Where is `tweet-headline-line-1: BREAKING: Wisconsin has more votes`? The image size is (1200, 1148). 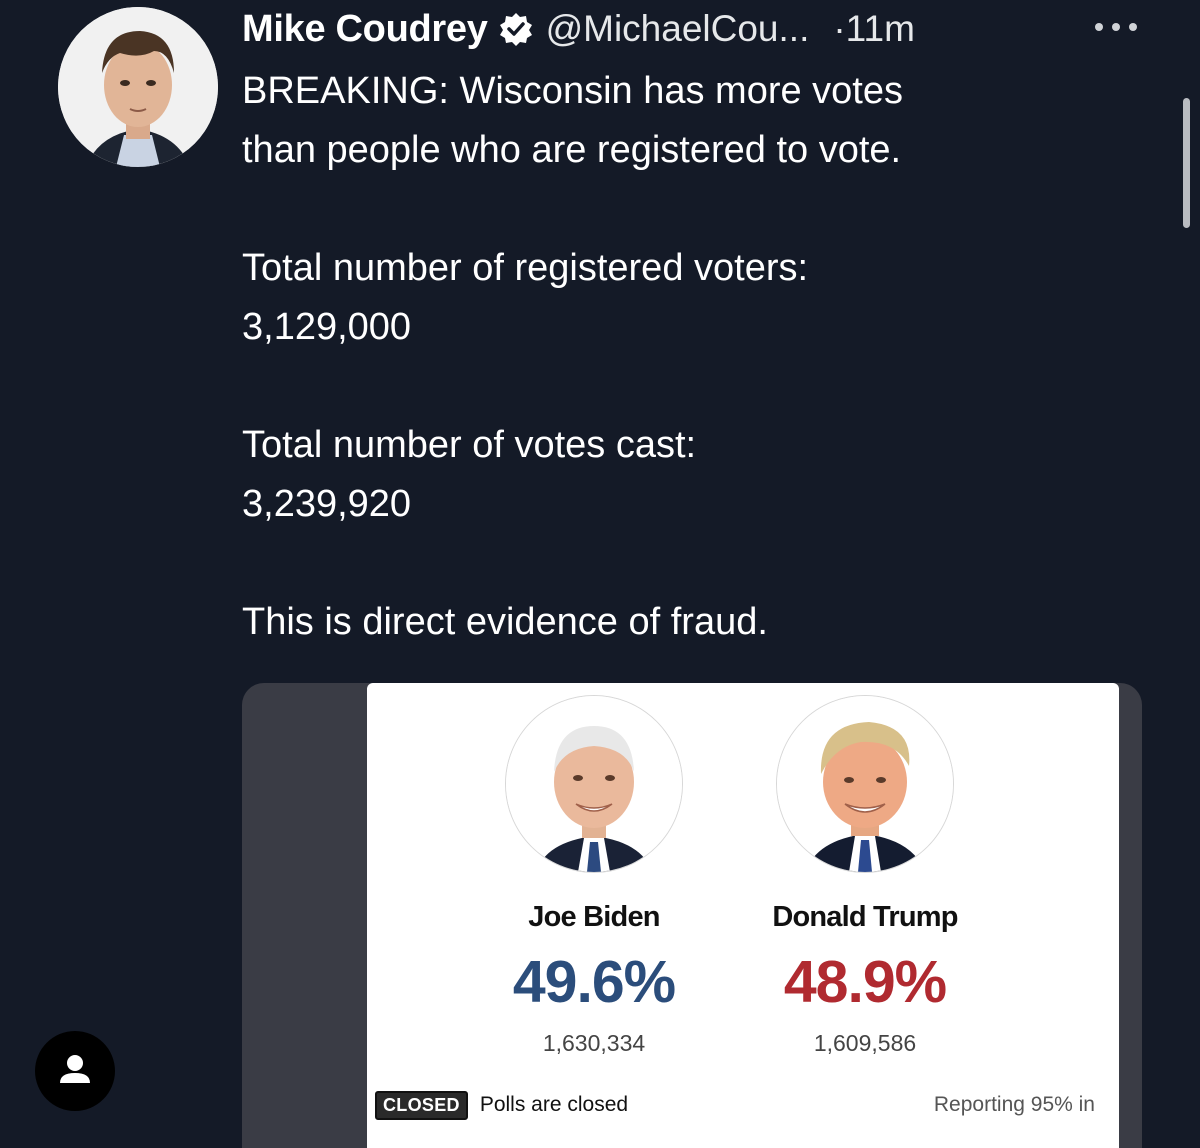 tweet-headline-line-1: BREAKING: Wisconsin has more votes is located at coordinates (572, 91).